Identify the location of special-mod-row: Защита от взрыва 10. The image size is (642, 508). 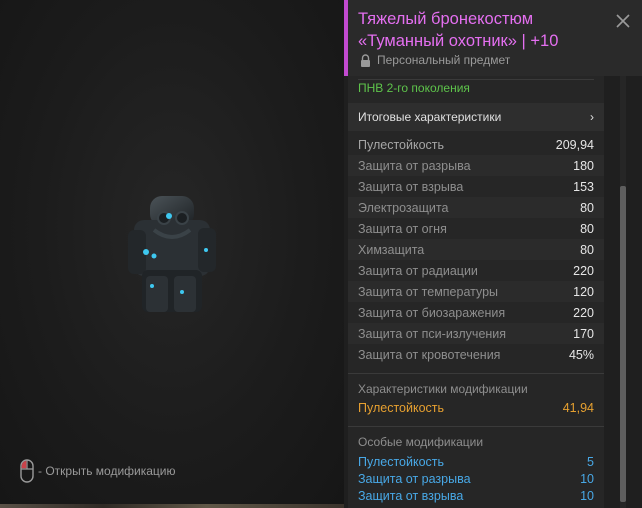
(476, 495).